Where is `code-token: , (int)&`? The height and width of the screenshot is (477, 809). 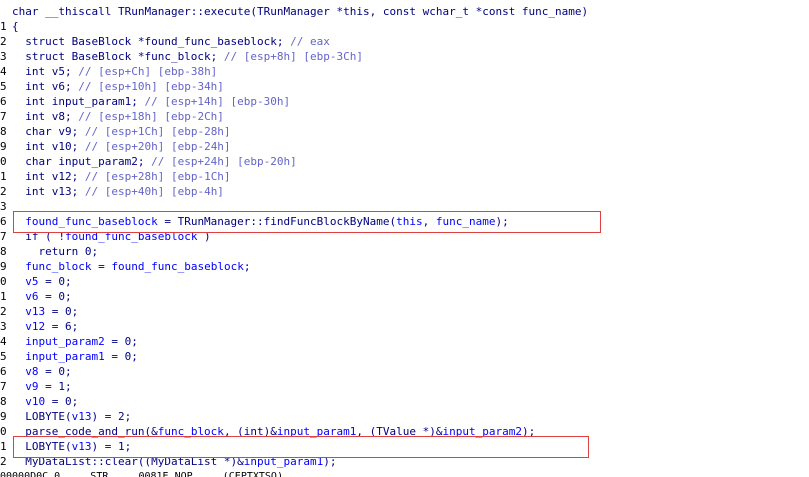 code-token: , (int)& is located at coordinates (250, 431).